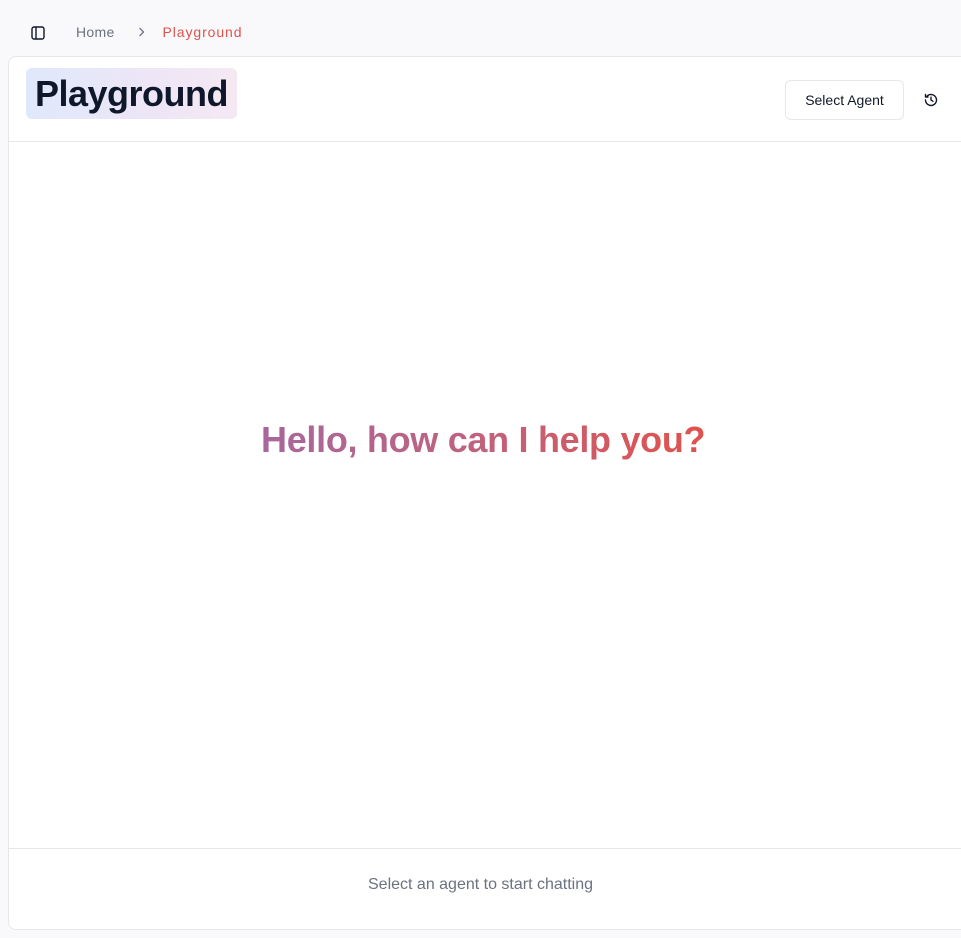 Image resolution: width=961 pixels, height=938 pixels. I want to click on chat-footer: Select an agent to start chatting, so click(485, 888).